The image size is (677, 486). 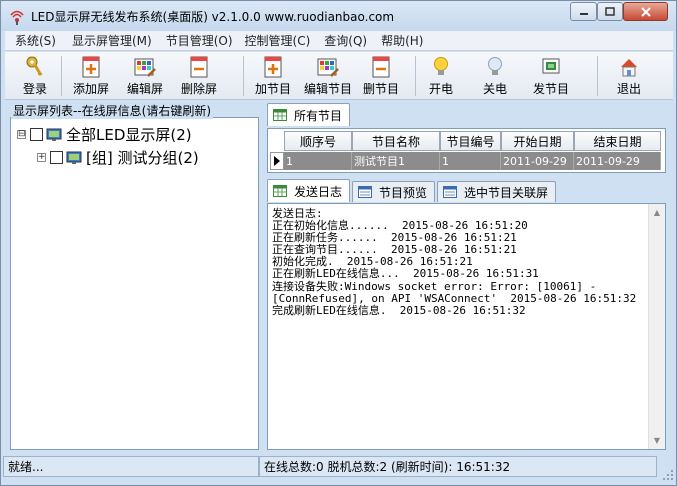 What do you see at coordinates (440, 89) in the screenshot?
I see `power-on-label: 开电` at bounding box center [440, 89].